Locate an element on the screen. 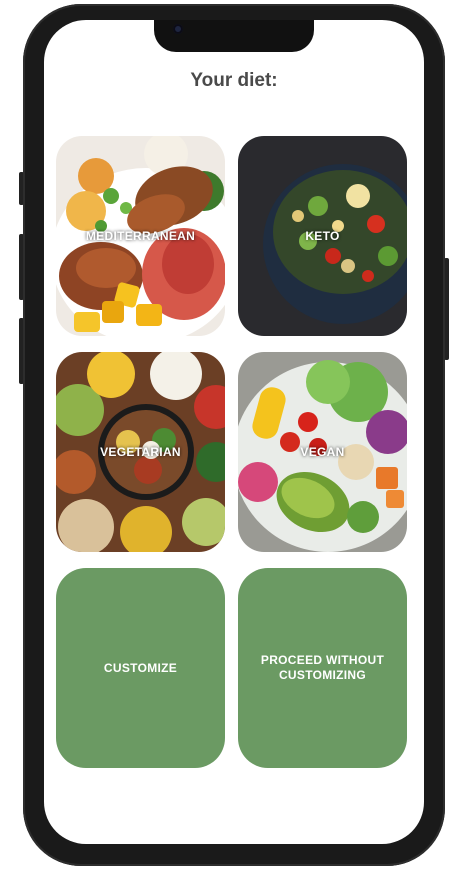 The image size is (452, 872). diet-label-keto: KETO is located at coordinates (322, 236).